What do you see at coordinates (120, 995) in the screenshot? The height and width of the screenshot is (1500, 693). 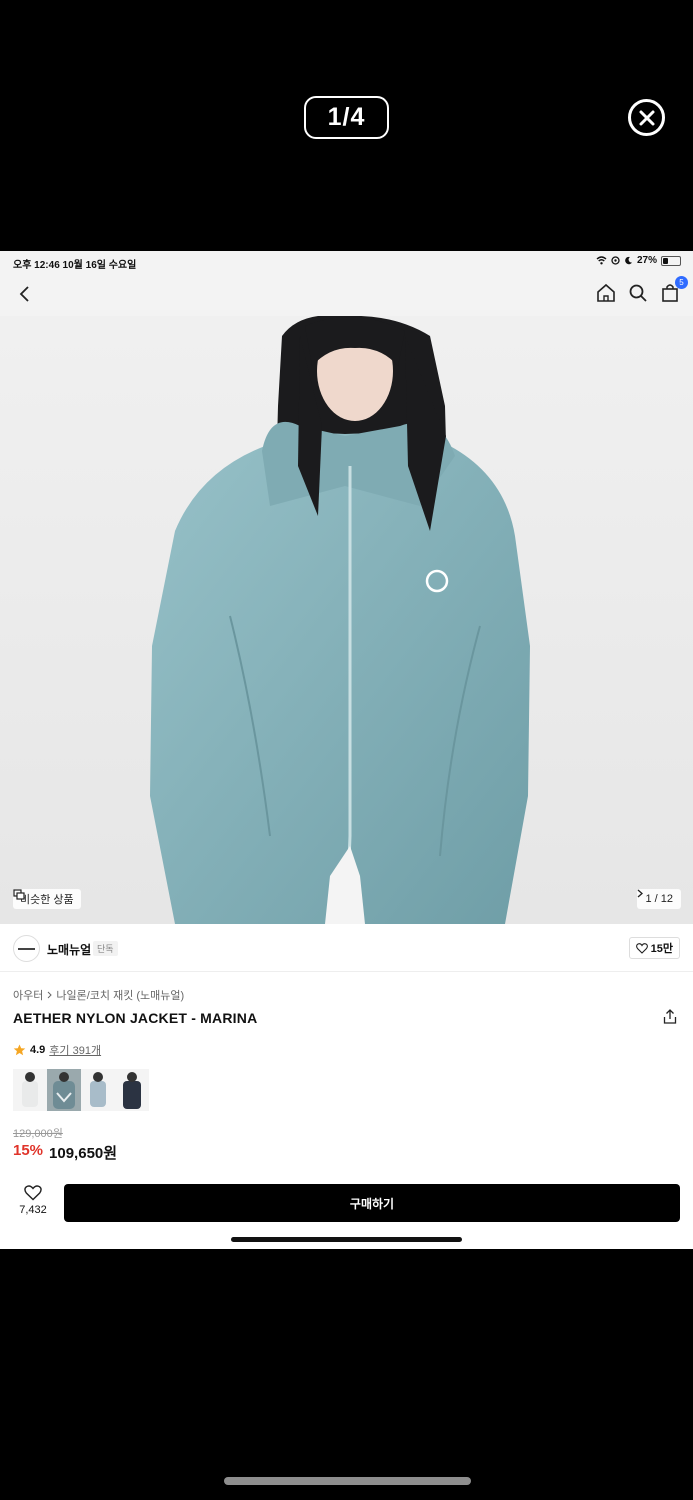 I see `breadcrumb-item: 나일론/코치 재킷 (노매뉴얼)` at bounding box center [120, 995].